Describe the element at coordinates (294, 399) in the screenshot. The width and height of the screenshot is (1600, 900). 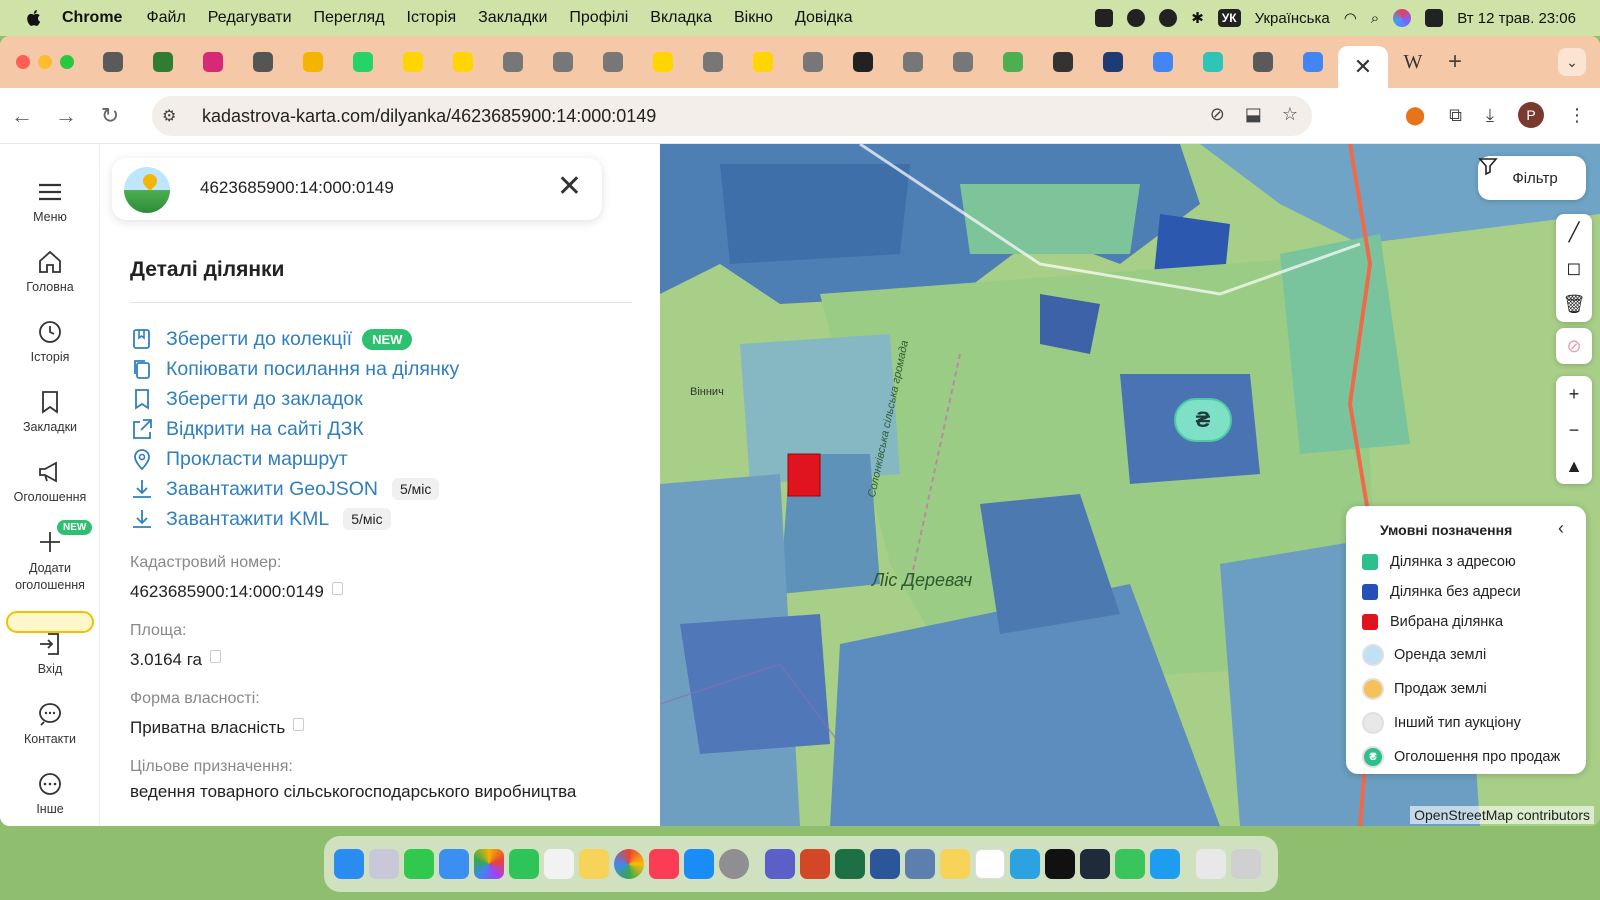
I see `save-to-bookmarks-link: Зберегти до закладок` at that location.